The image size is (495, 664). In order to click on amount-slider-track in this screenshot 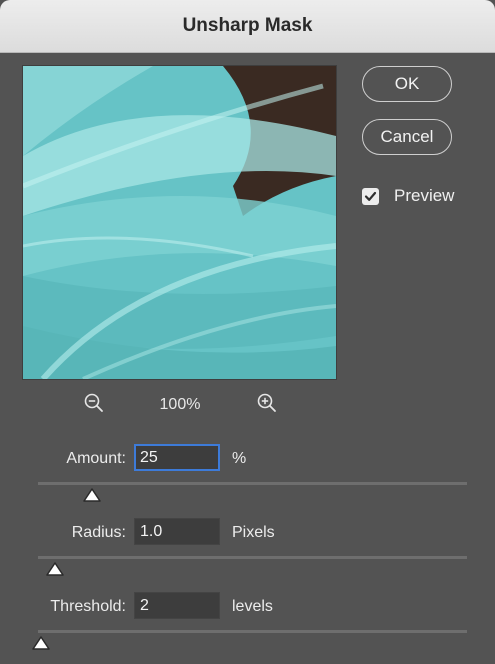, I will do `click(252, 483)`.